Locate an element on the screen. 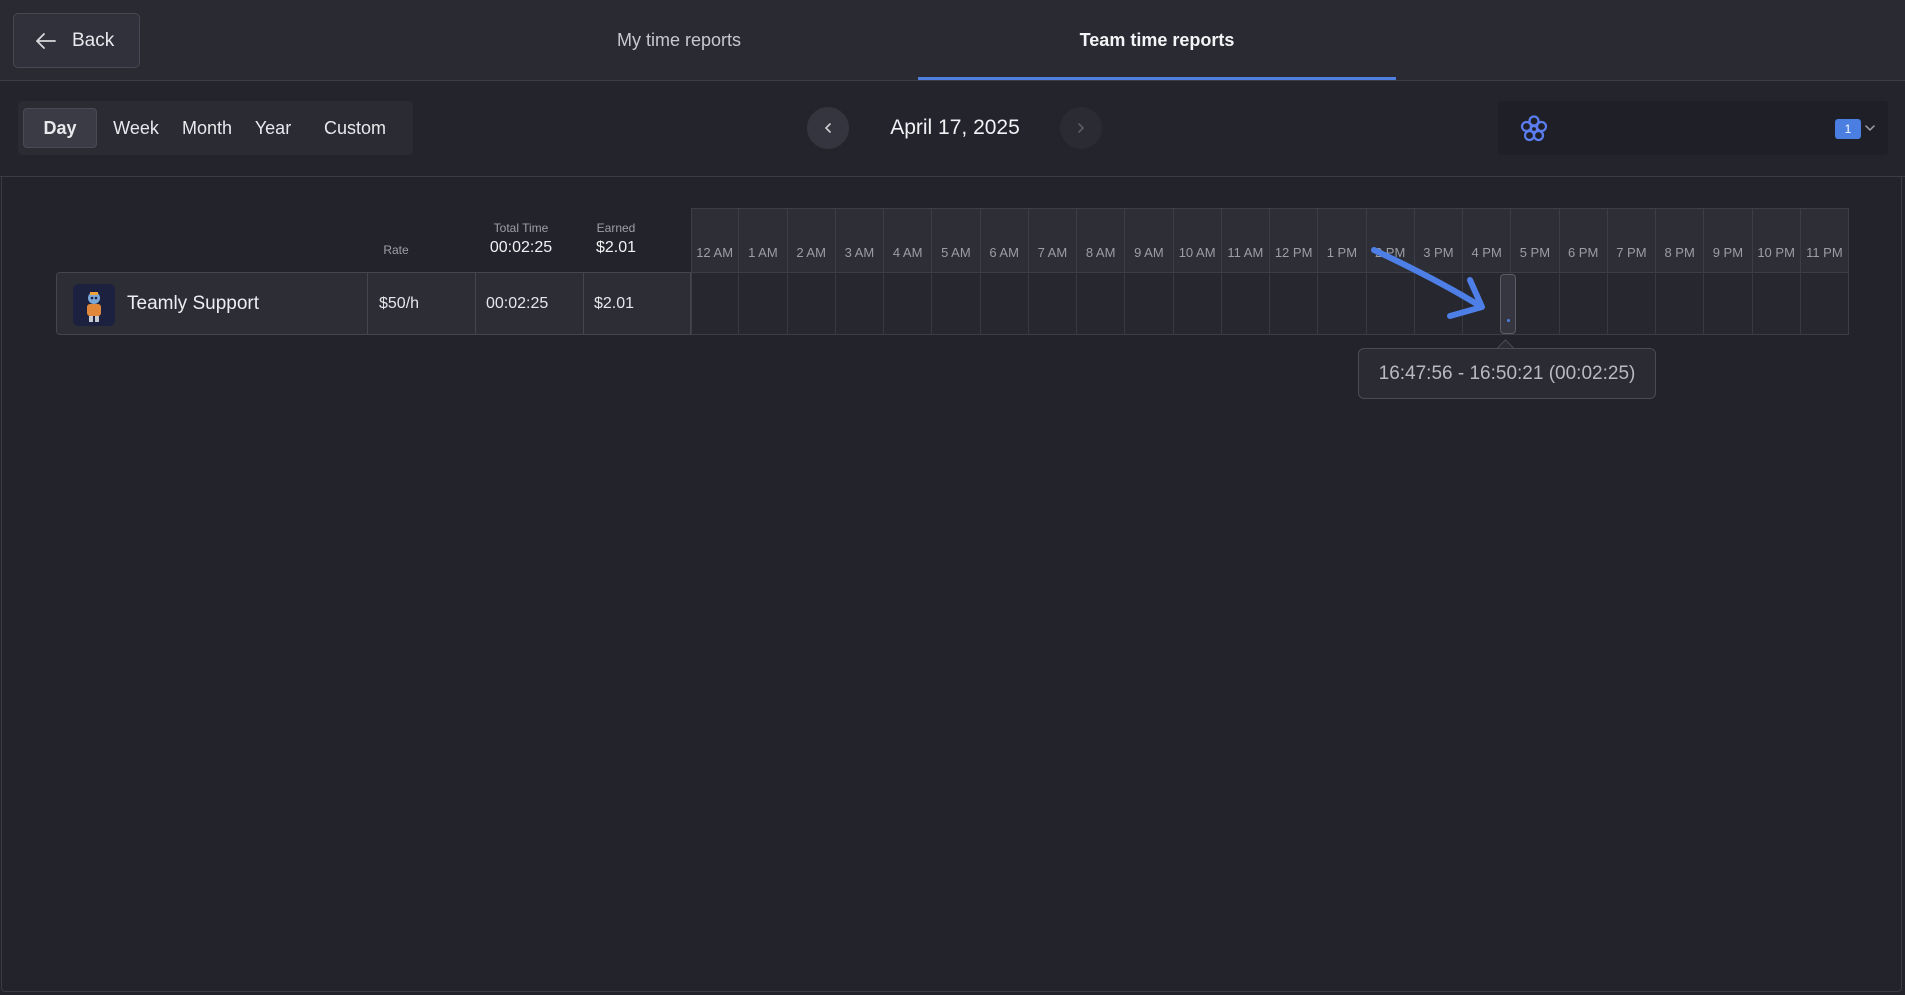 The height and width of the screenshot is (995, 1905). range-day-button: Day is located at coordinates (60, 128).